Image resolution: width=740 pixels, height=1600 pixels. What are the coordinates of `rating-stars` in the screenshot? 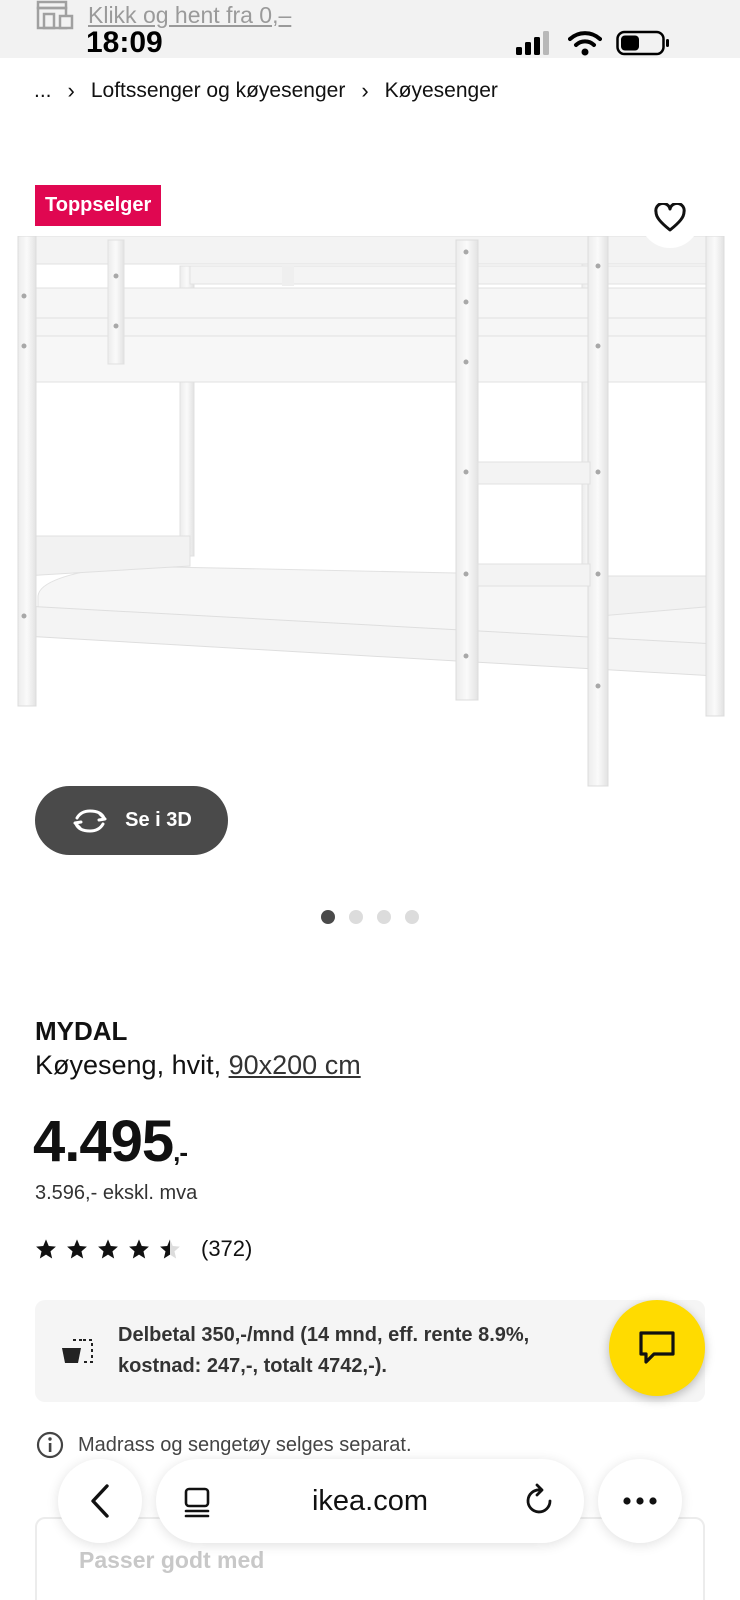 It's located at (108, 1249).